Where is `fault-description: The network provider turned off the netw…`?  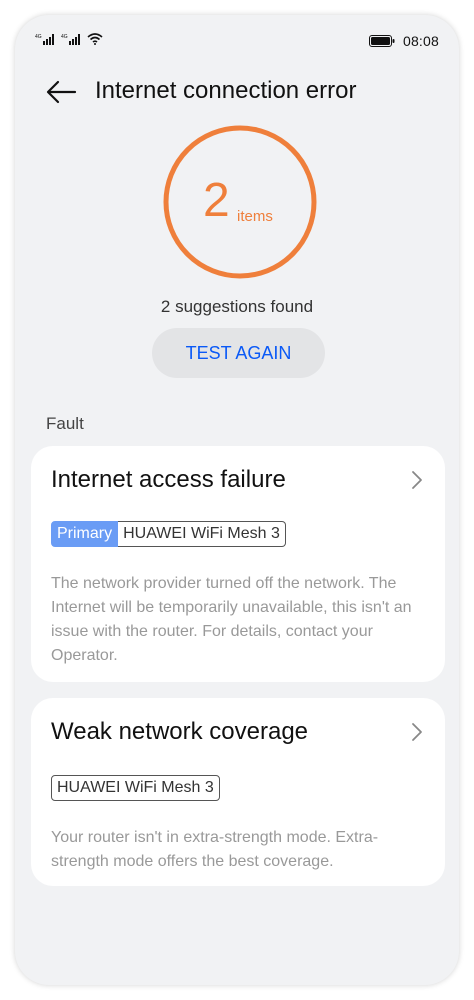
fault-description: The network provider turned off the netw… is located at coordinates (231, 619).